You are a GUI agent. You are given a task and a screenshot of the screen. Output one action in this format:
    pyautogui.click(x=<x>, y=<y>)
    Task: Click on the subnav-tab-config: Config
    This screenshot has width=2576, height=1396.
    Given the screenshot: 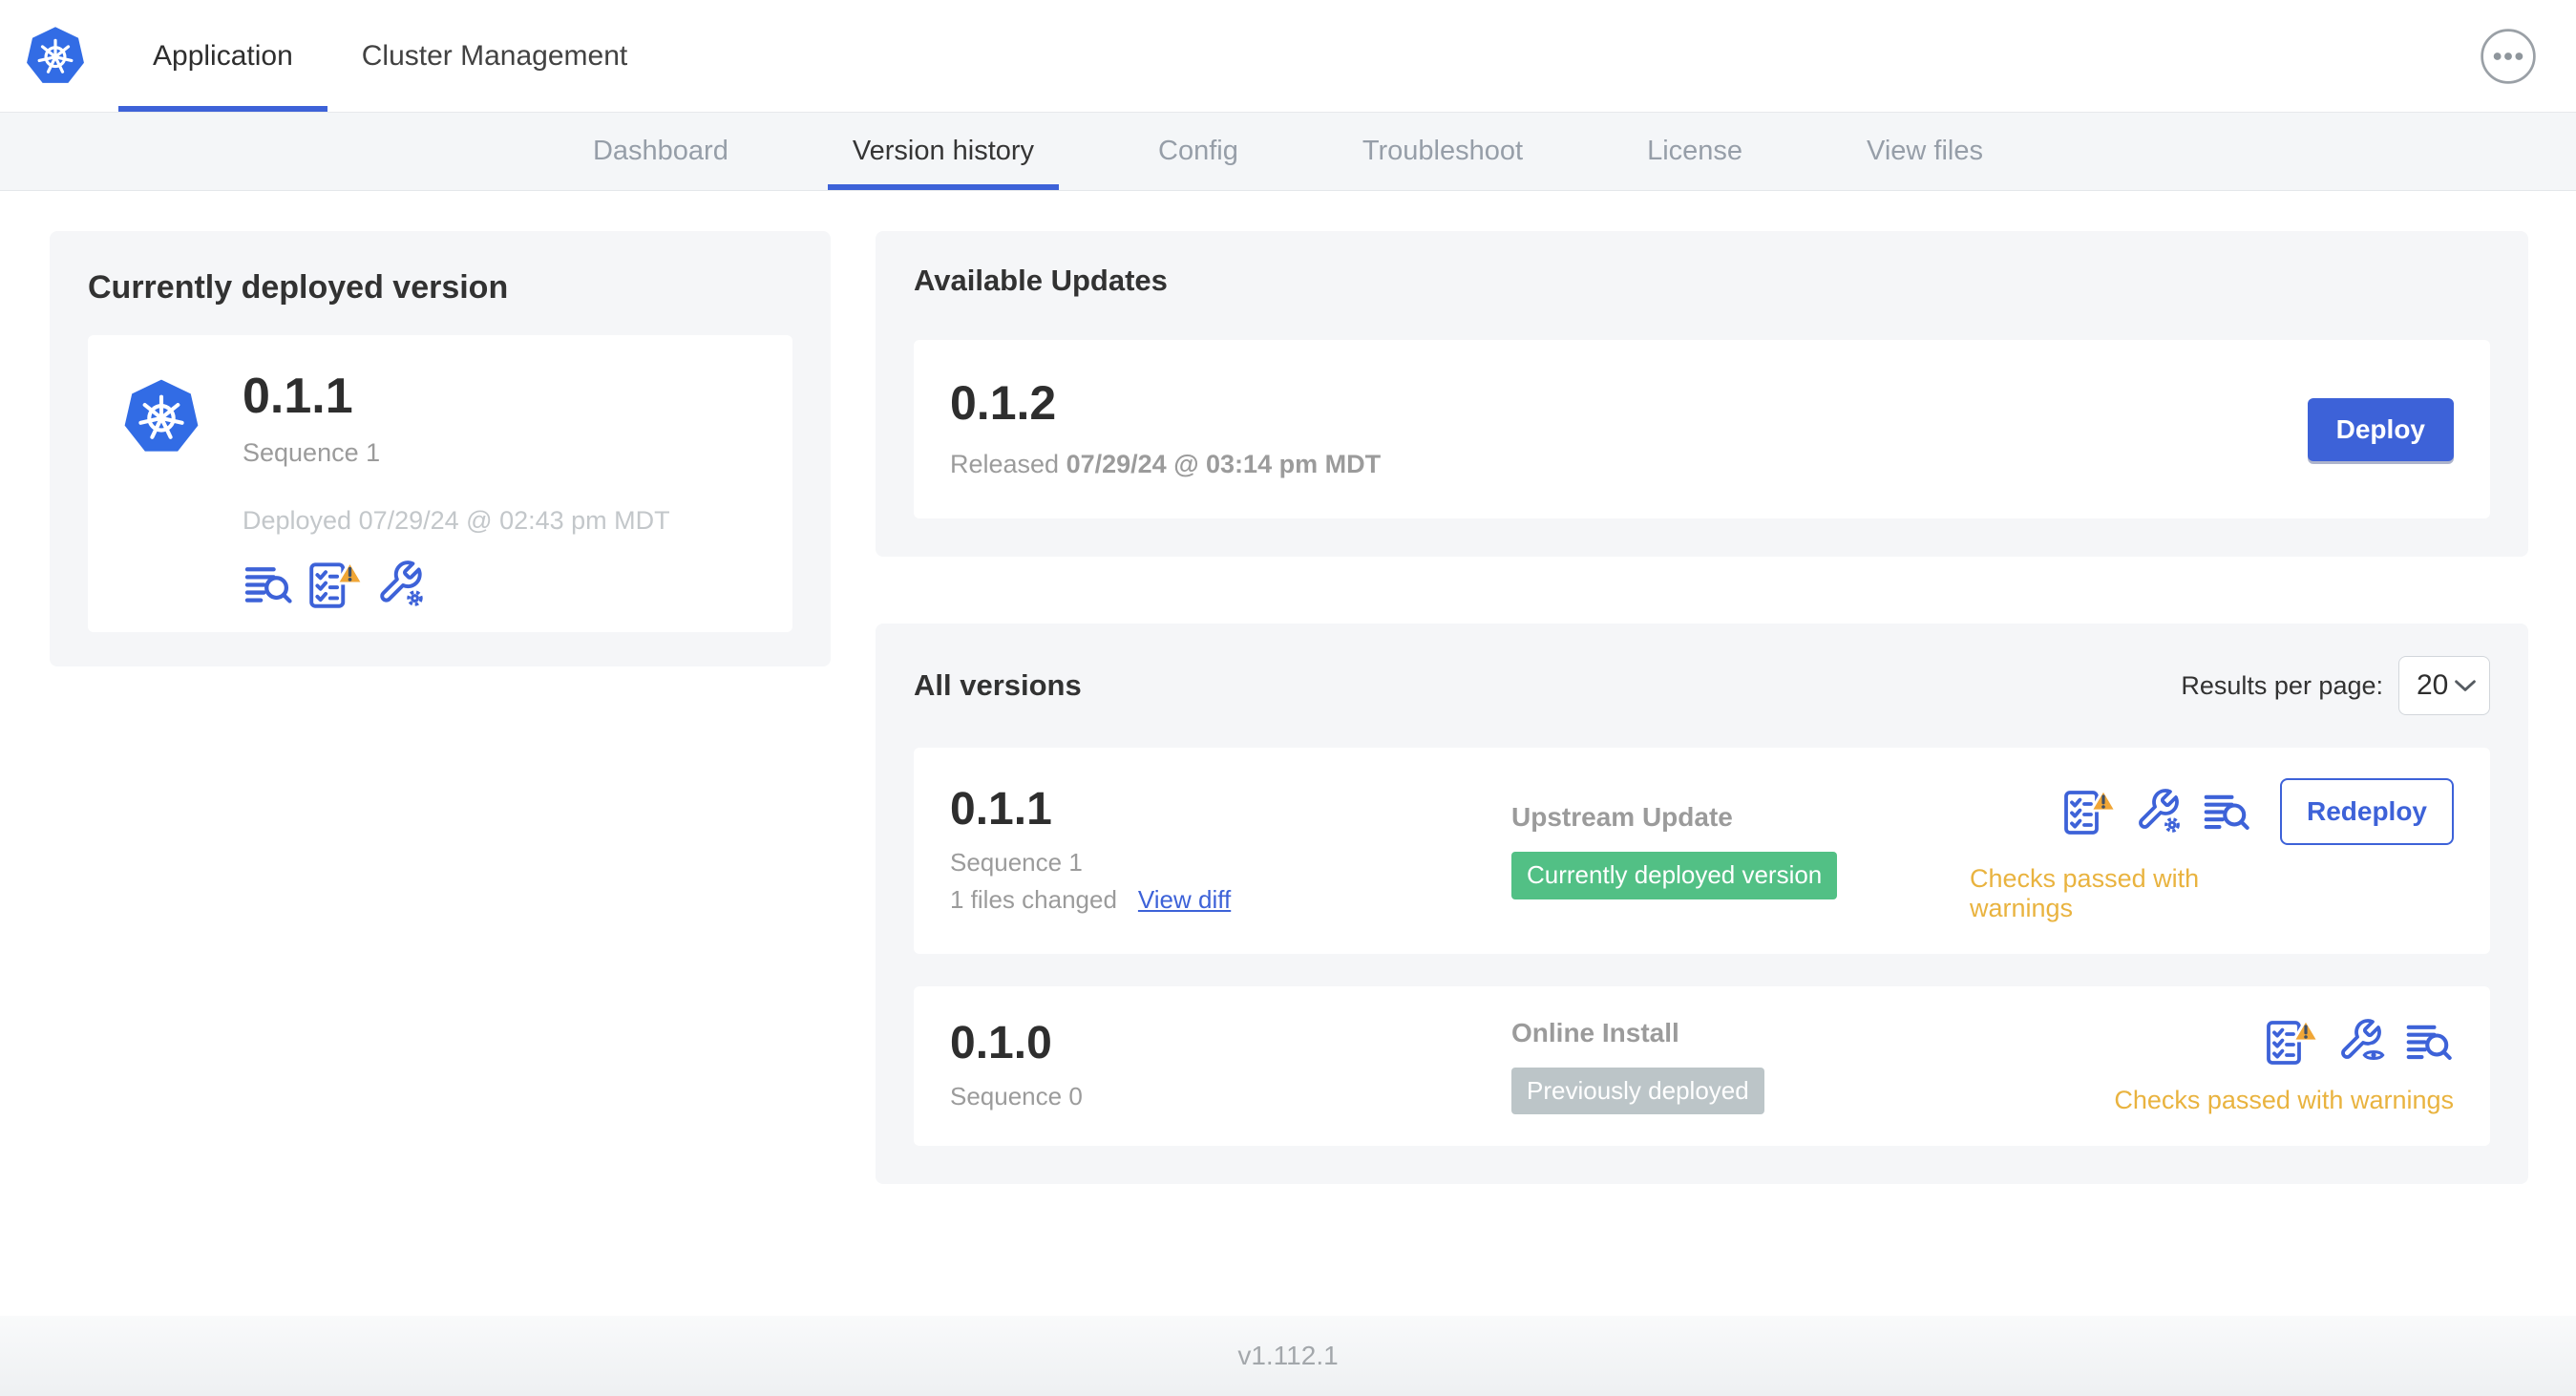 What is the action you would take?
    pyautogui.click(x=1198, y=151)
    